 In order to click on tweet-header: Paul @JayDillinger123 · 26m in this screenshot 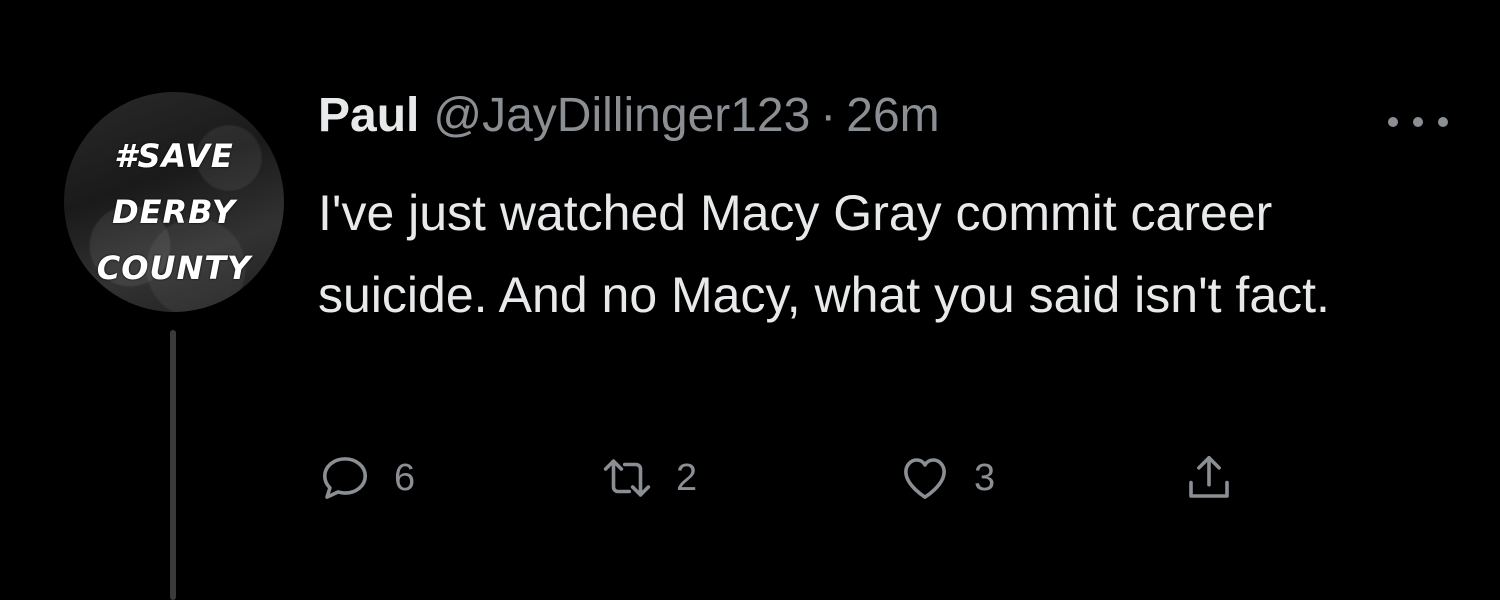, I will do `click(883, 123)`.